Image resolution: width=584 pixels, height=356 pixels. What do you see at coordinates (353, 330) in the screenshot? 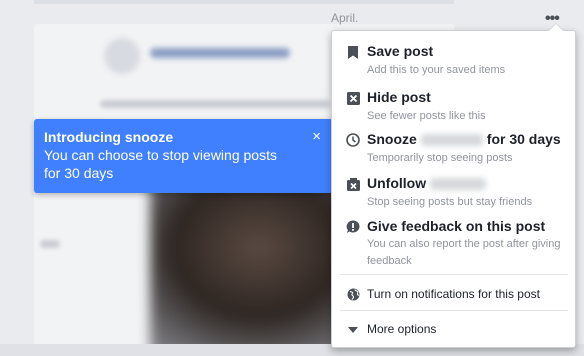
I see `caret-down-icon` at bounding box center [353, 330].